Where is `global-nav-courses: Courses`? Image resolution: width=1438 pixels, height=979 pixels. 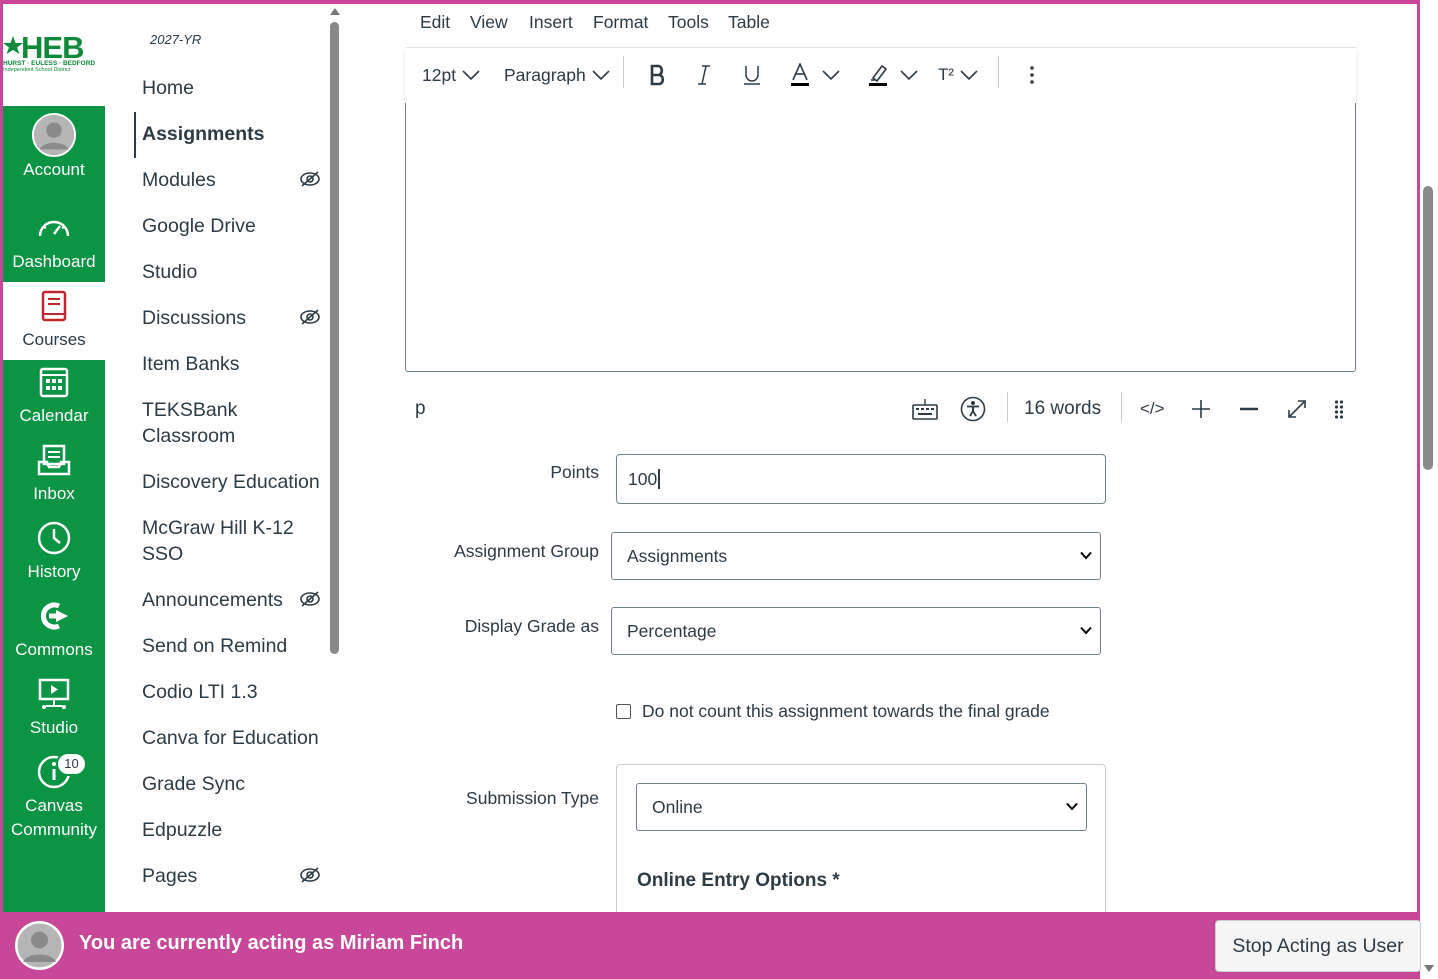 global-nav-courses: Courses is located at coordinates (54, 321).